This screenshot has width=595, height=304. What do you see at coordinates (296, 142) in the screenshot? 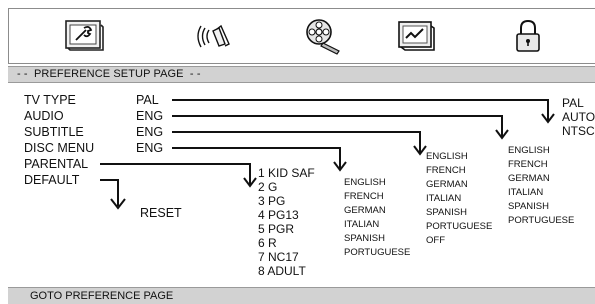
I see `subtitle-connector` at bounding box center [296, 142].